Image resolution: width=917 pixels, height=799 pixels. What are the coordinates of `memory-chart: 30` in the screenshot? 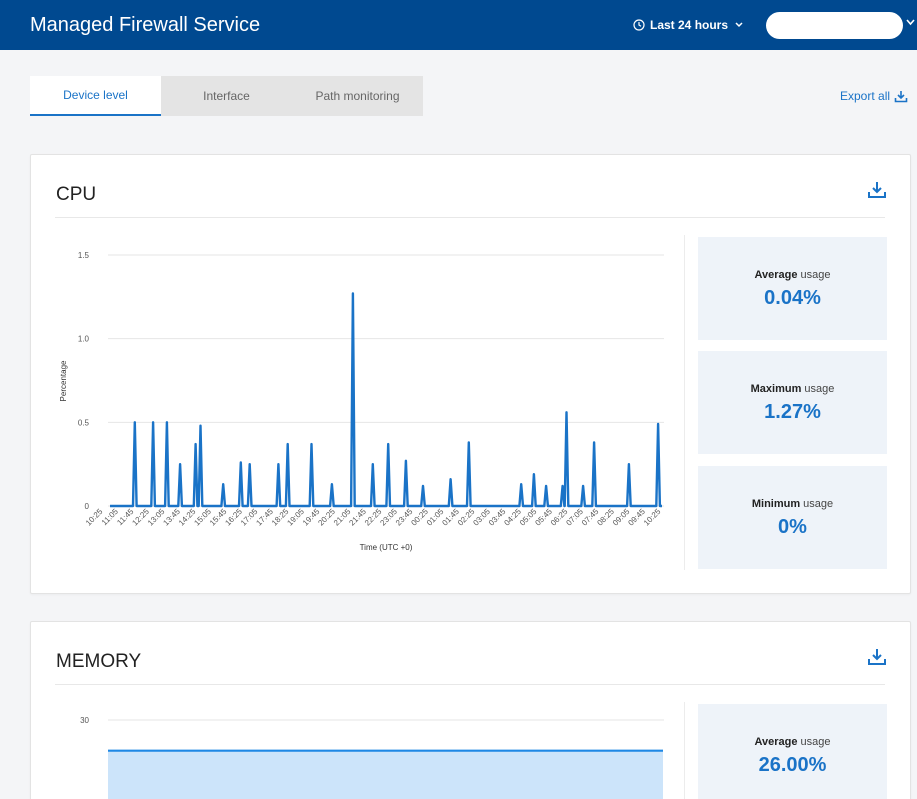 It's located at (372, 757).